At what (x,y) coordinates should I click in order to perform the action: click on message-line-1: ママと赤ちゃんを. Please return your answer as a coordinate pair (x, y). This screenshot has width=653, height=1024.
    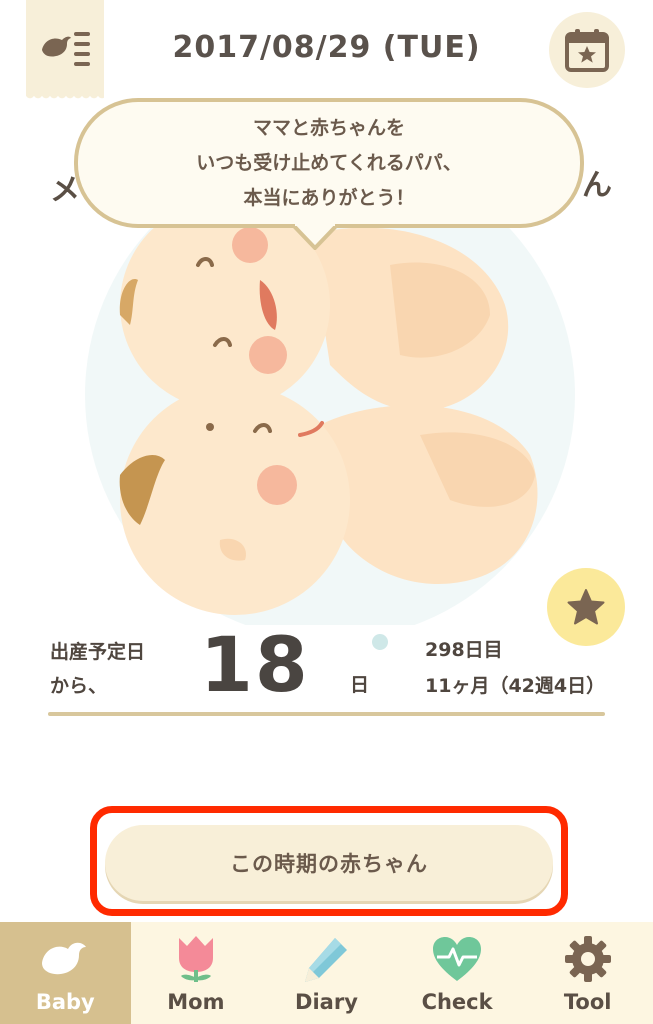
    Looking at the image, I should click on (328, 127).